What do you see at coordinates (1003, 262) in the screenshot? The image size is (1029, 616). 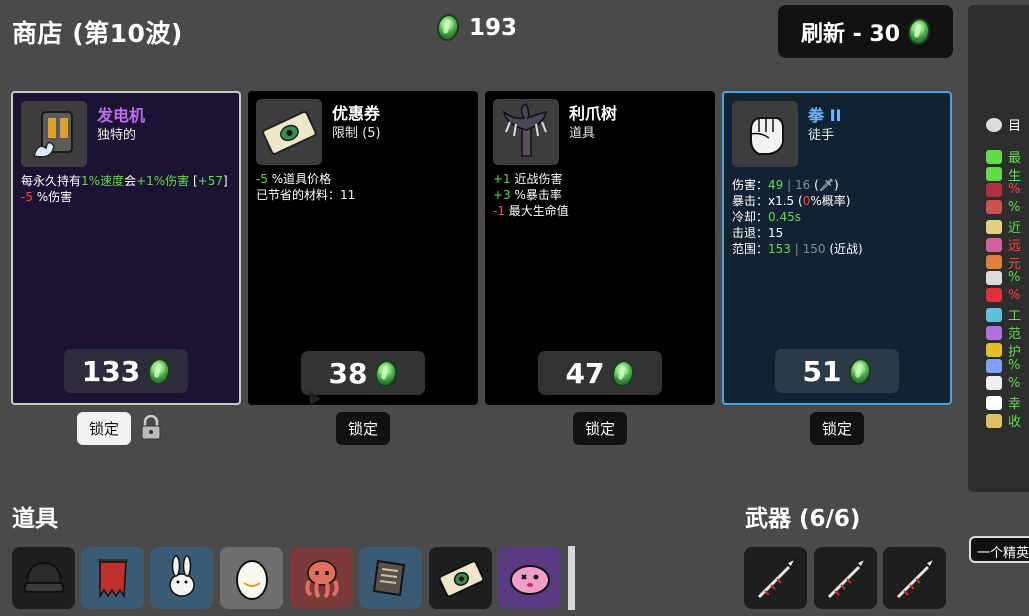 I see `stat-row: 元` at bounding box center [1003, 262].